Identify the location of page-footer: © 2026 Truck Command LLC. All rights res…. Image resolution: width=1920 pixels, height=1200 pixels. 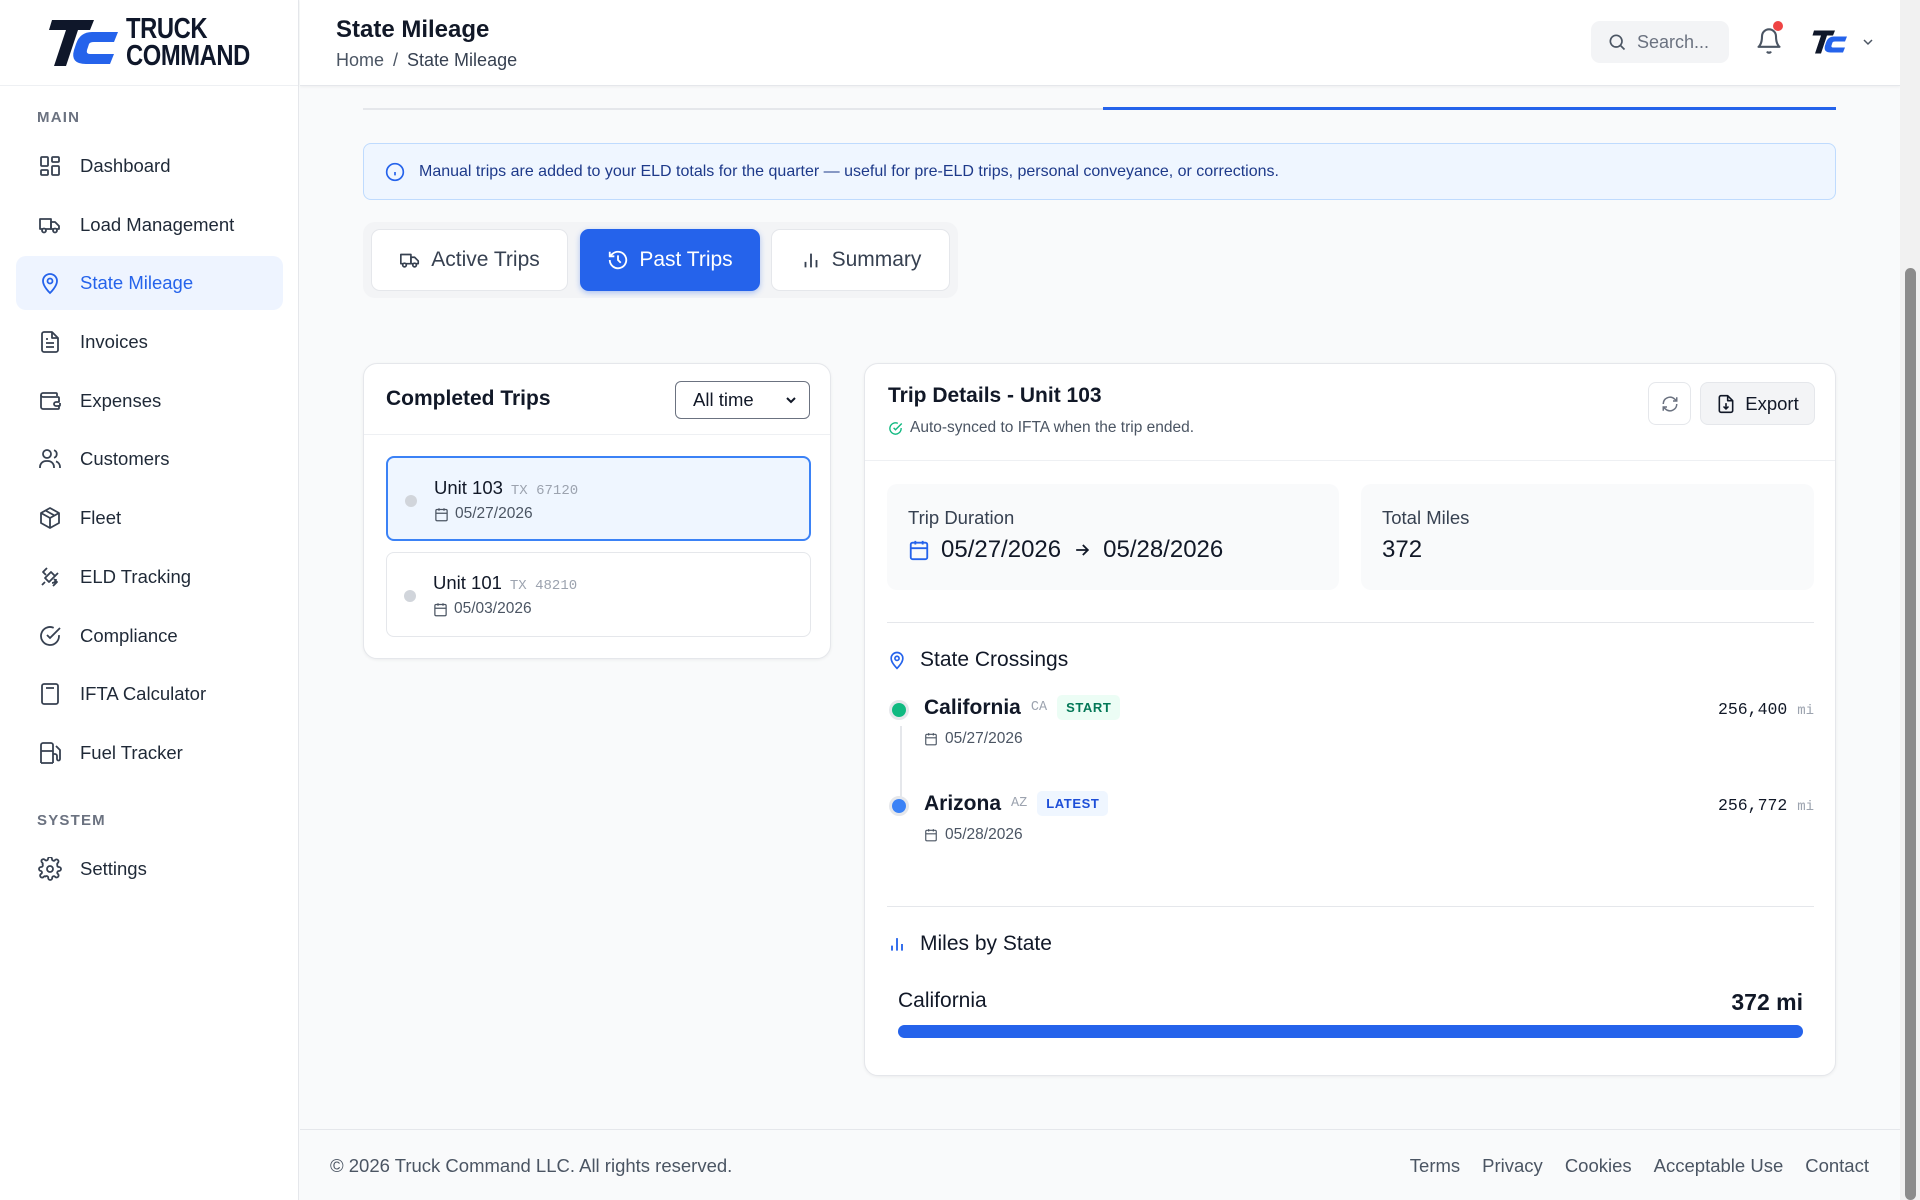
(1100, 1164).